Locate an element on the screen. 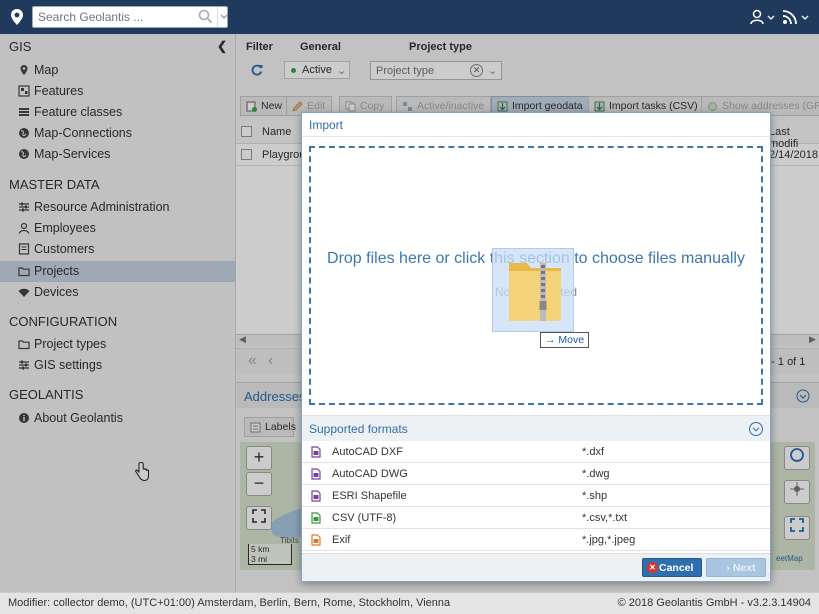 This screenshot has width=819, height=614. search-dropdown is located at coordinates (223, 17).